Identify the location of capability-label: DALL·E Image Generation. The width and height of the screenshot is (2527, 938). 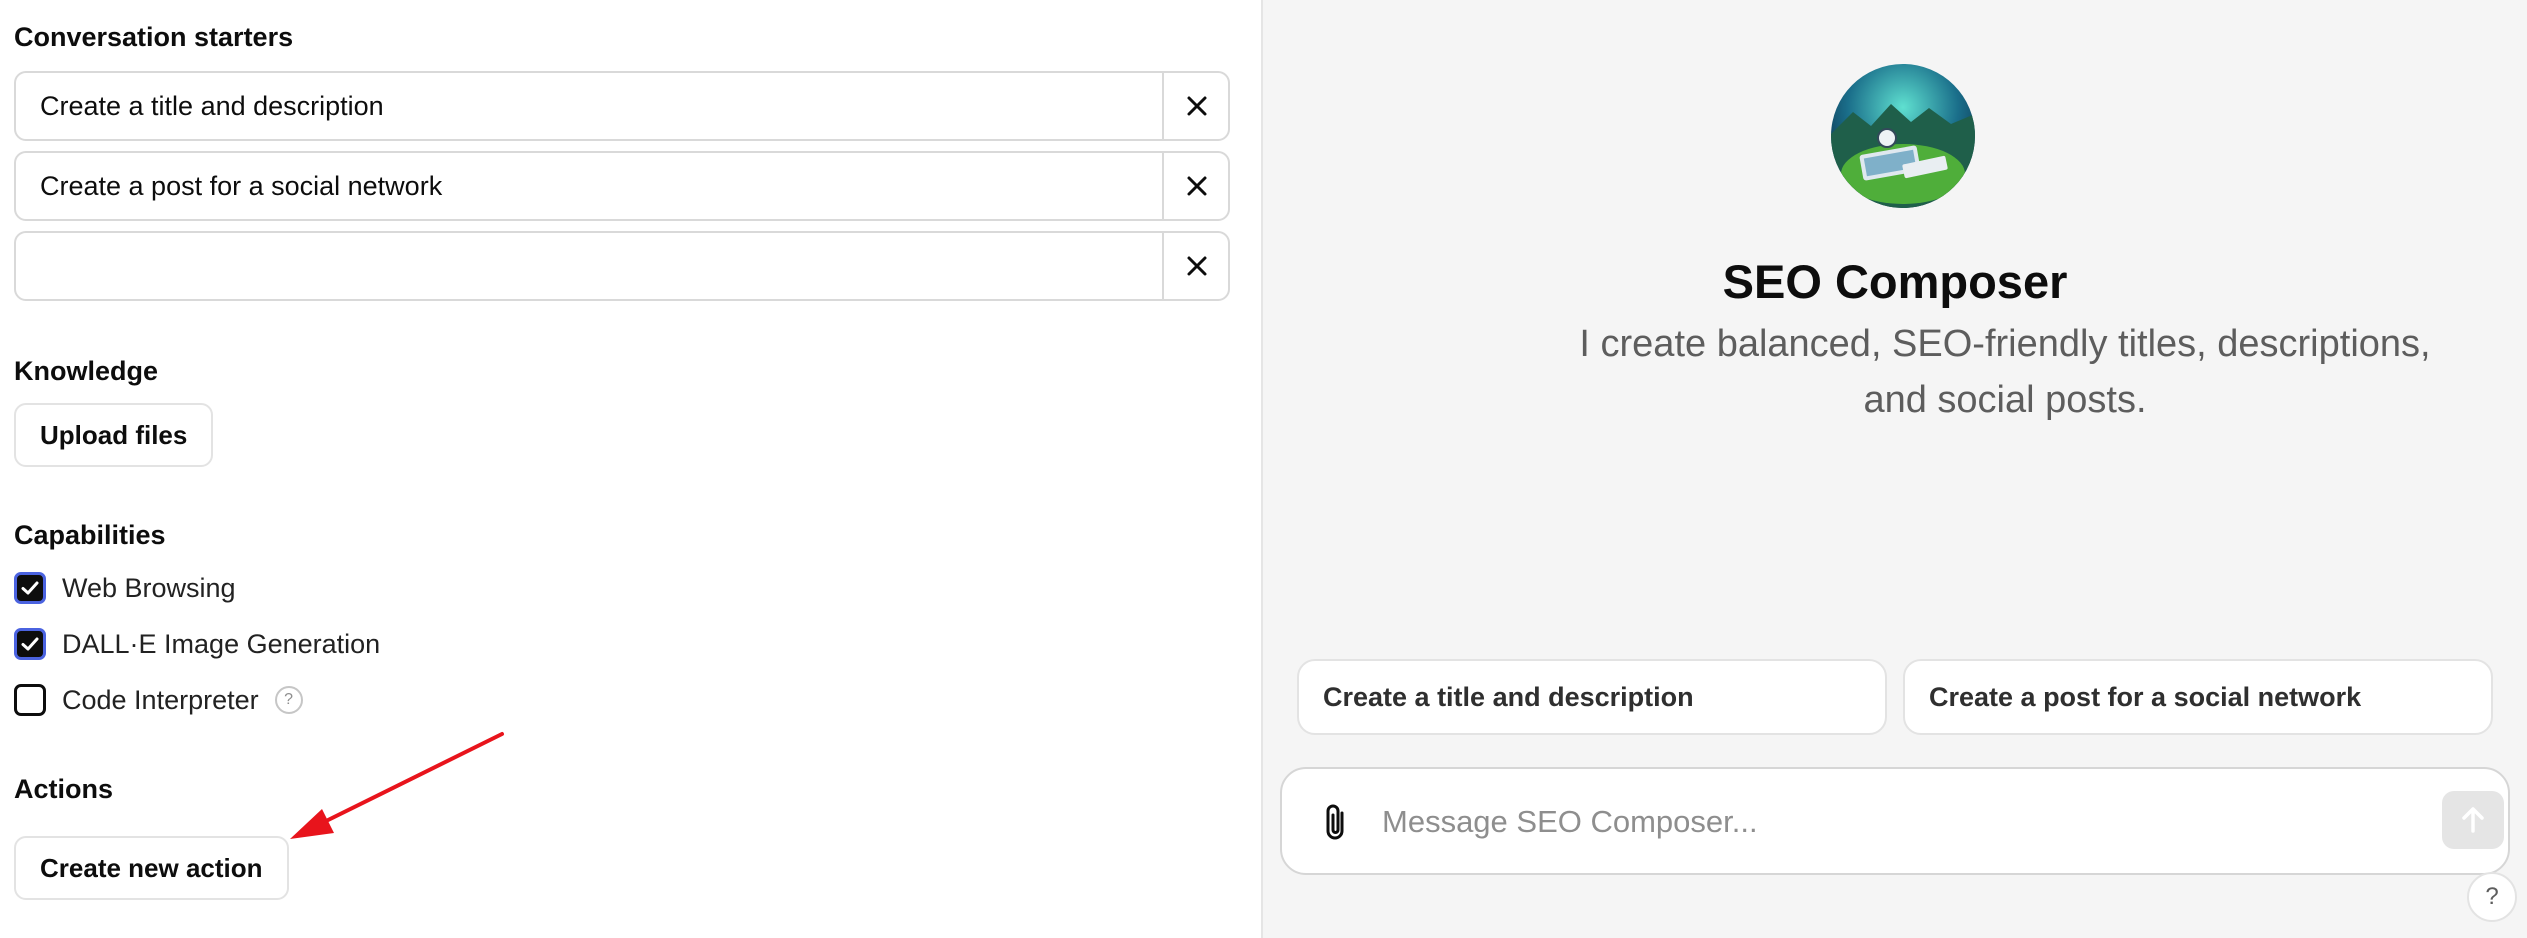
(221, 643).